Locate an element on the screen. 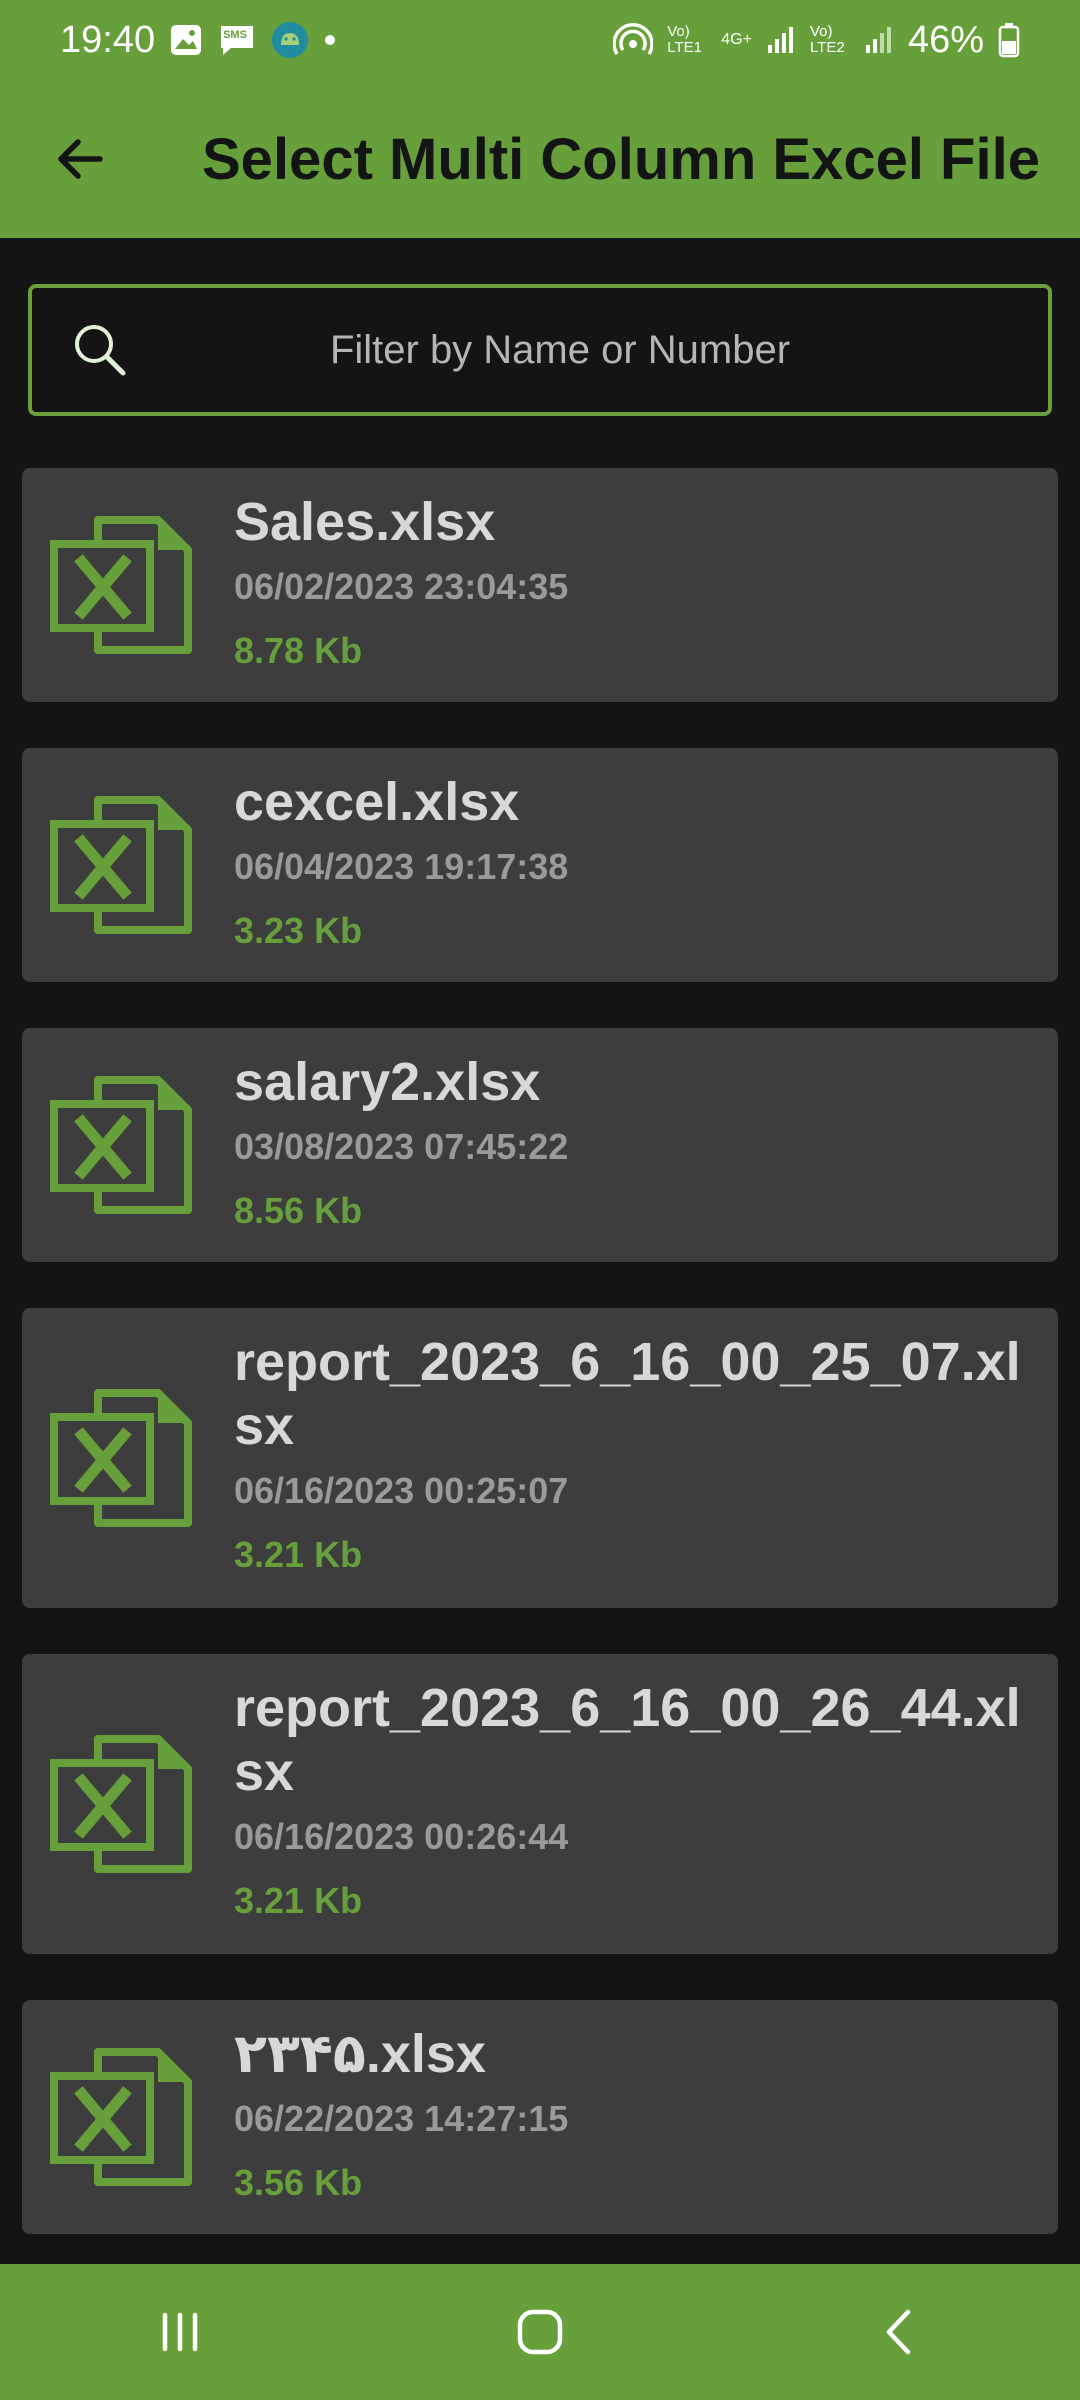 The image size is (1080, 2400). file-size: 8.56 Kb is located at coordinates (298, 1210).